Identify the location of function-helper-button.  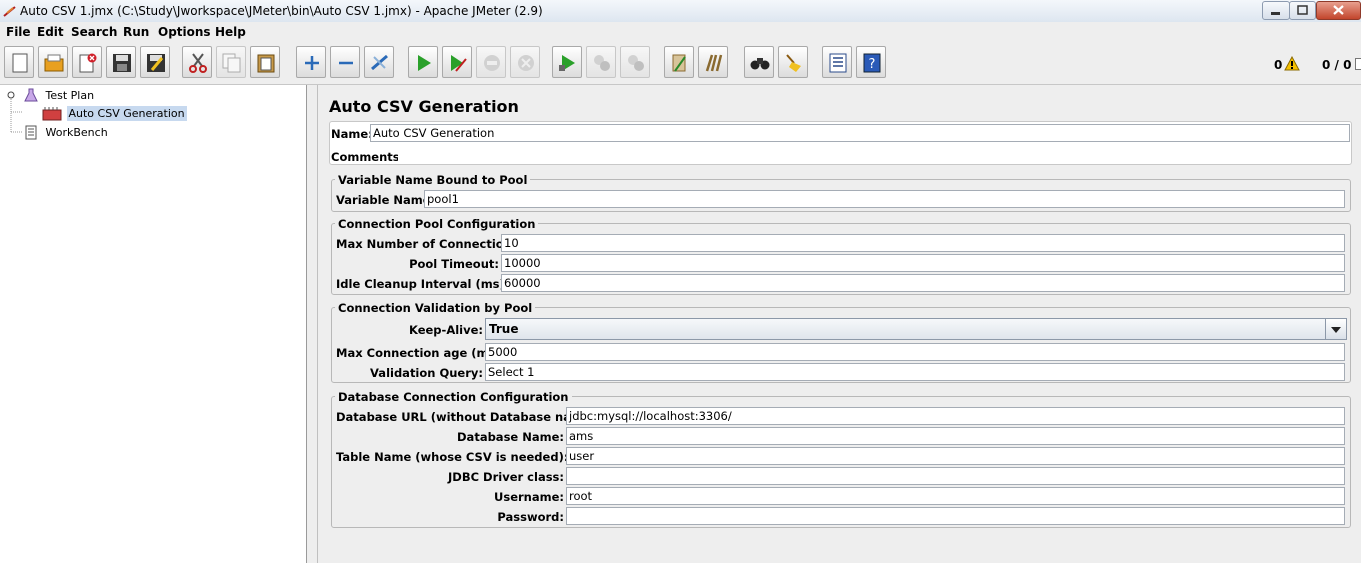
(837, 62).